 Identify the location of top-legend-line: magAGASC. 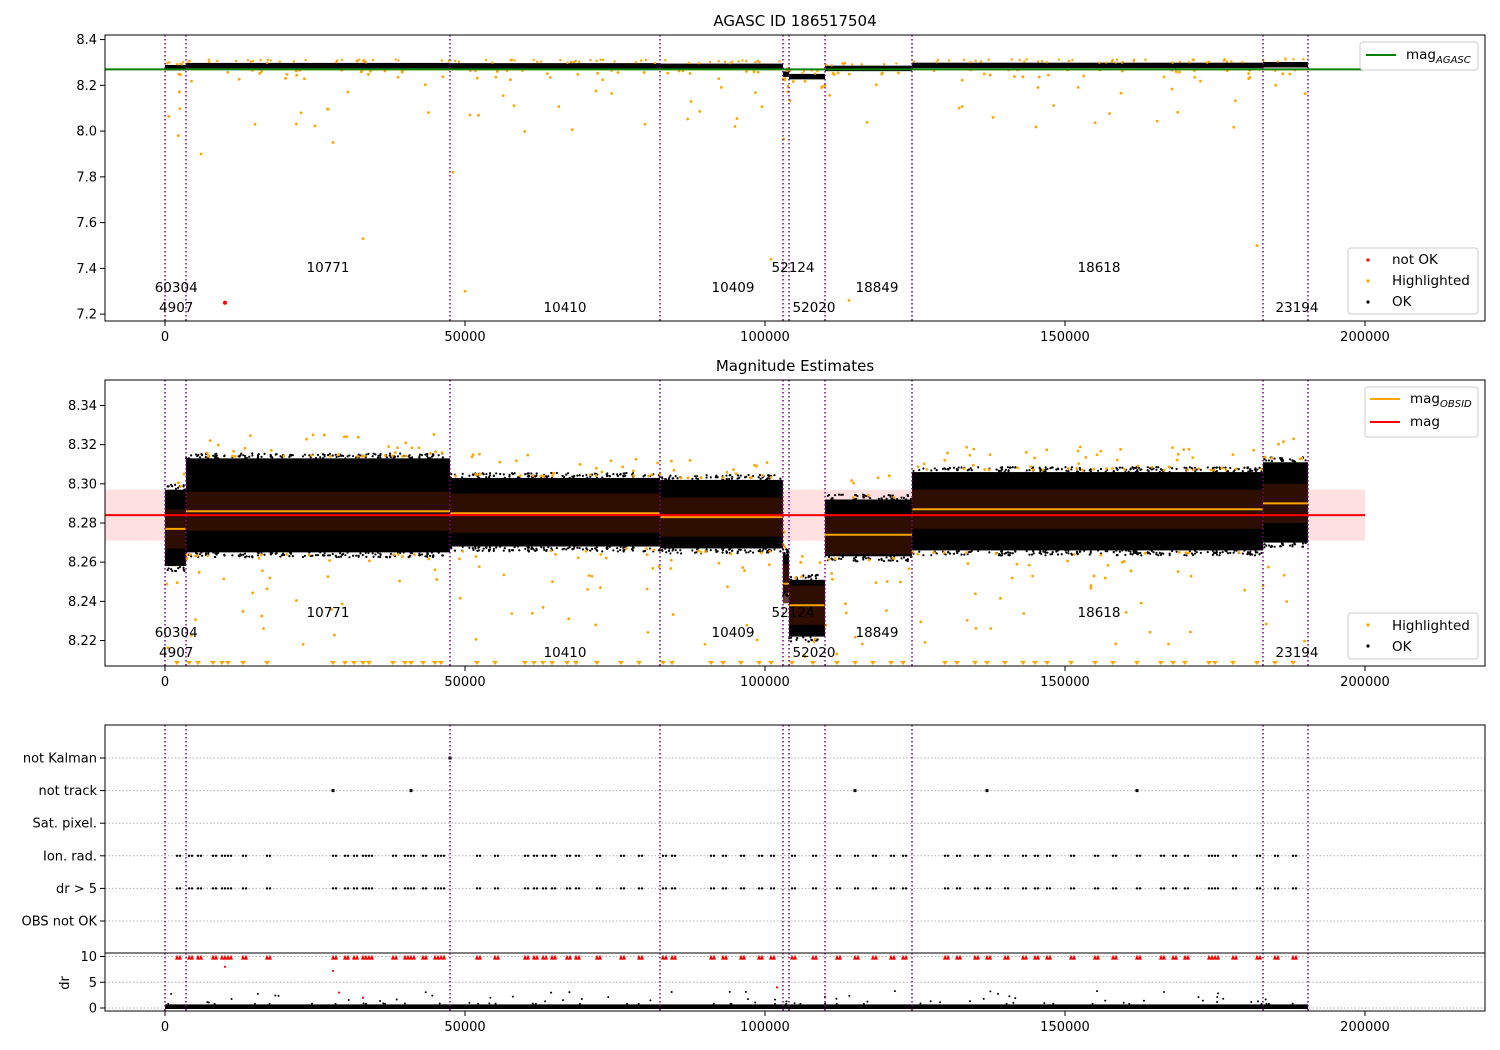
(1419, 56).